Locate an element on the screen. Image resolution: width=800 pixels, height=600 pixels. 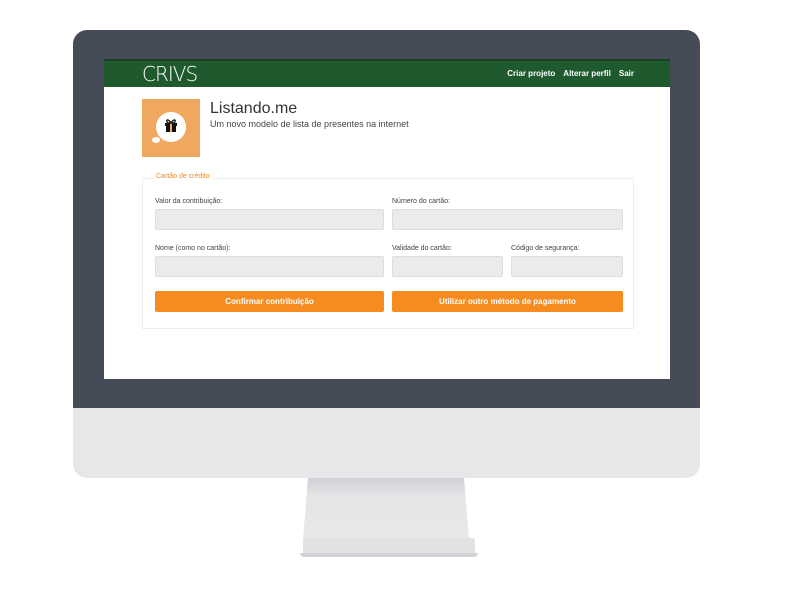
nav-link-alterar-perfil: Alterar perfil is located at coordinates (587, 73).